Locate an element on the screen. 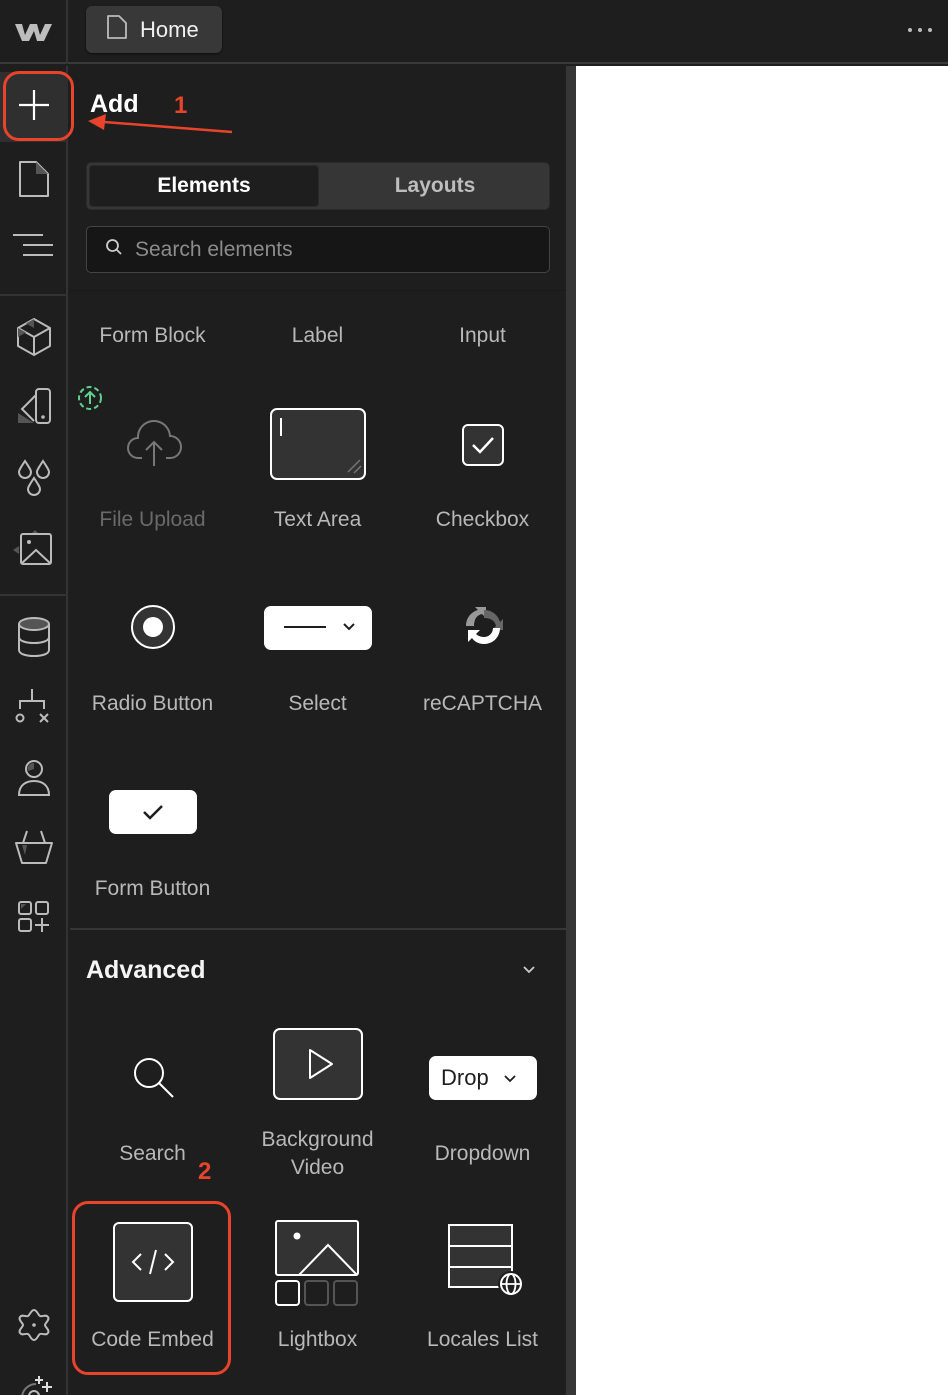  element-label: Dropdown is located at coordinates (482, 1153).